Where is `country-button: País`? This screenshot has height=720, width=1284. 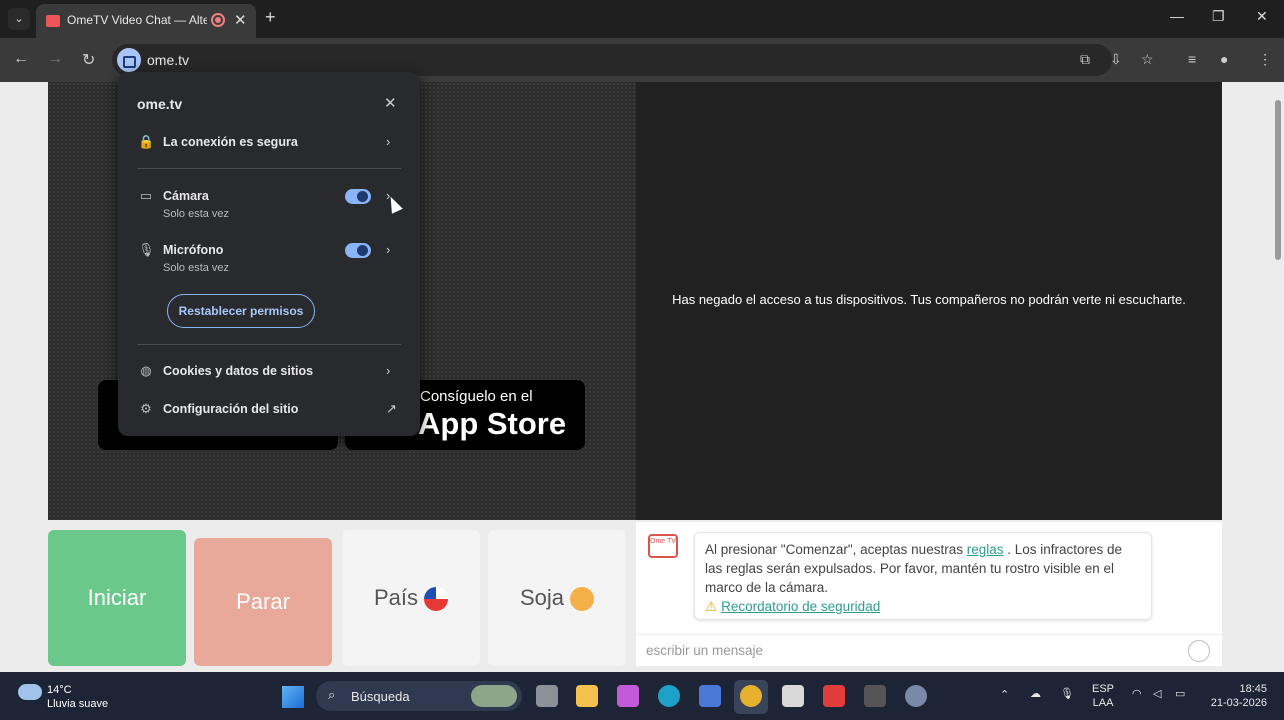 country-button: País is located at coordinates (411, 598).